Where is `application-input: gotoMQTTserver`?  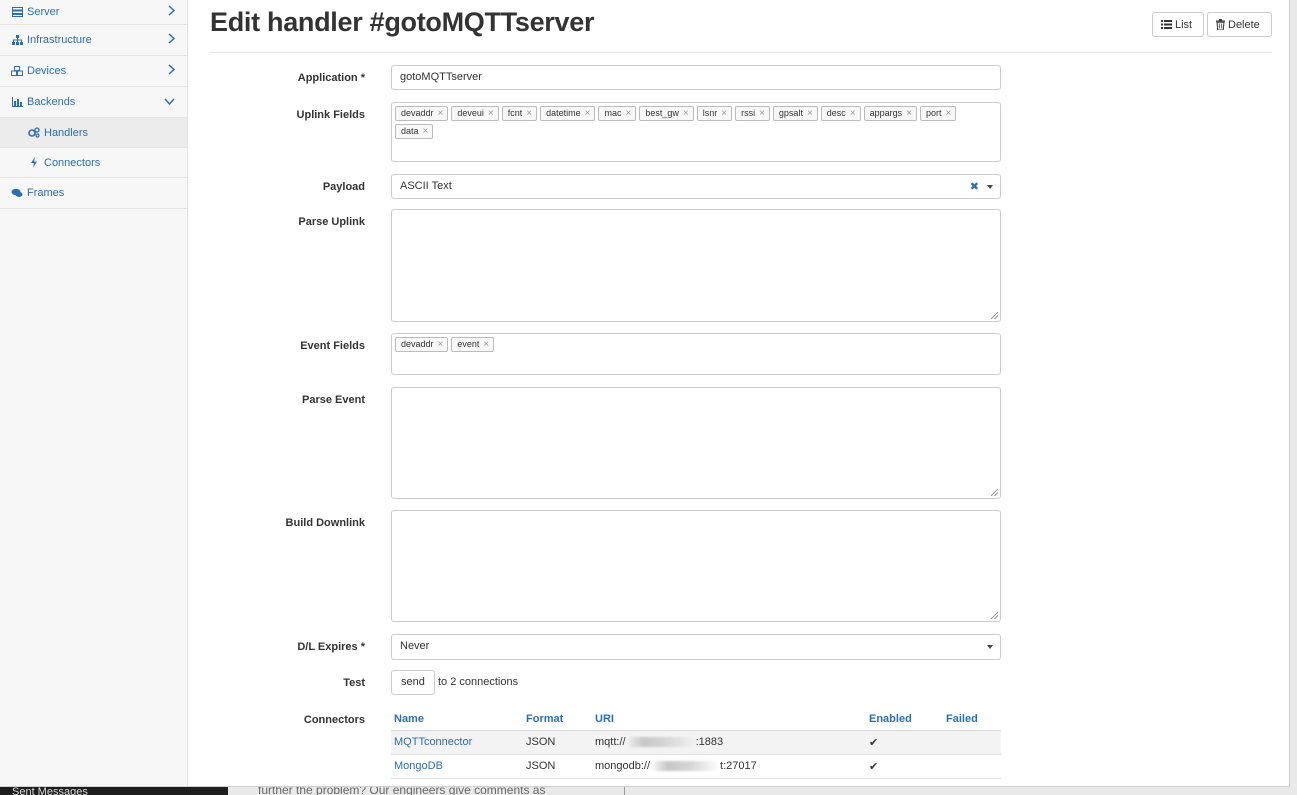
application-input: gotoMQTTserver is located at coordinates (696, 77).